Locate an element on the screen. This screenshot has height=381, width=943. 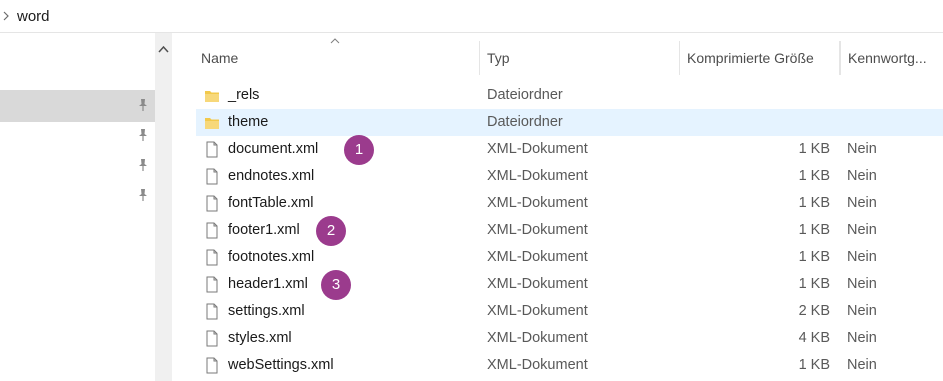
file-compressed-size: 4 KB is located at coordinates (814, 338).